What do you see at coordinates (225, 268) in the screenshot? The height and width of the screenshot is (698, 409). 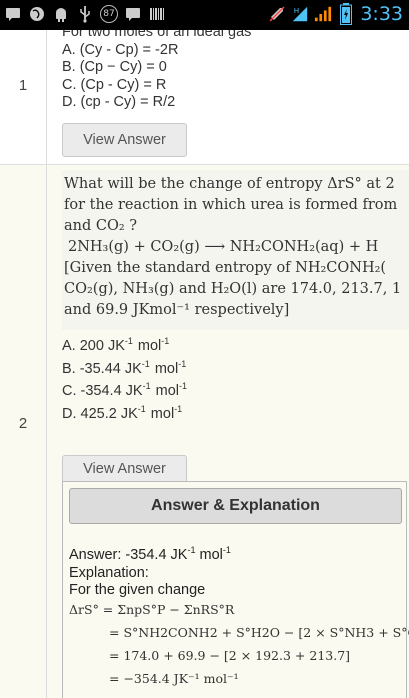 I see `question-line: [Given the standard entropy of NH₂CONH₂(` at bounding box center [225, 268].